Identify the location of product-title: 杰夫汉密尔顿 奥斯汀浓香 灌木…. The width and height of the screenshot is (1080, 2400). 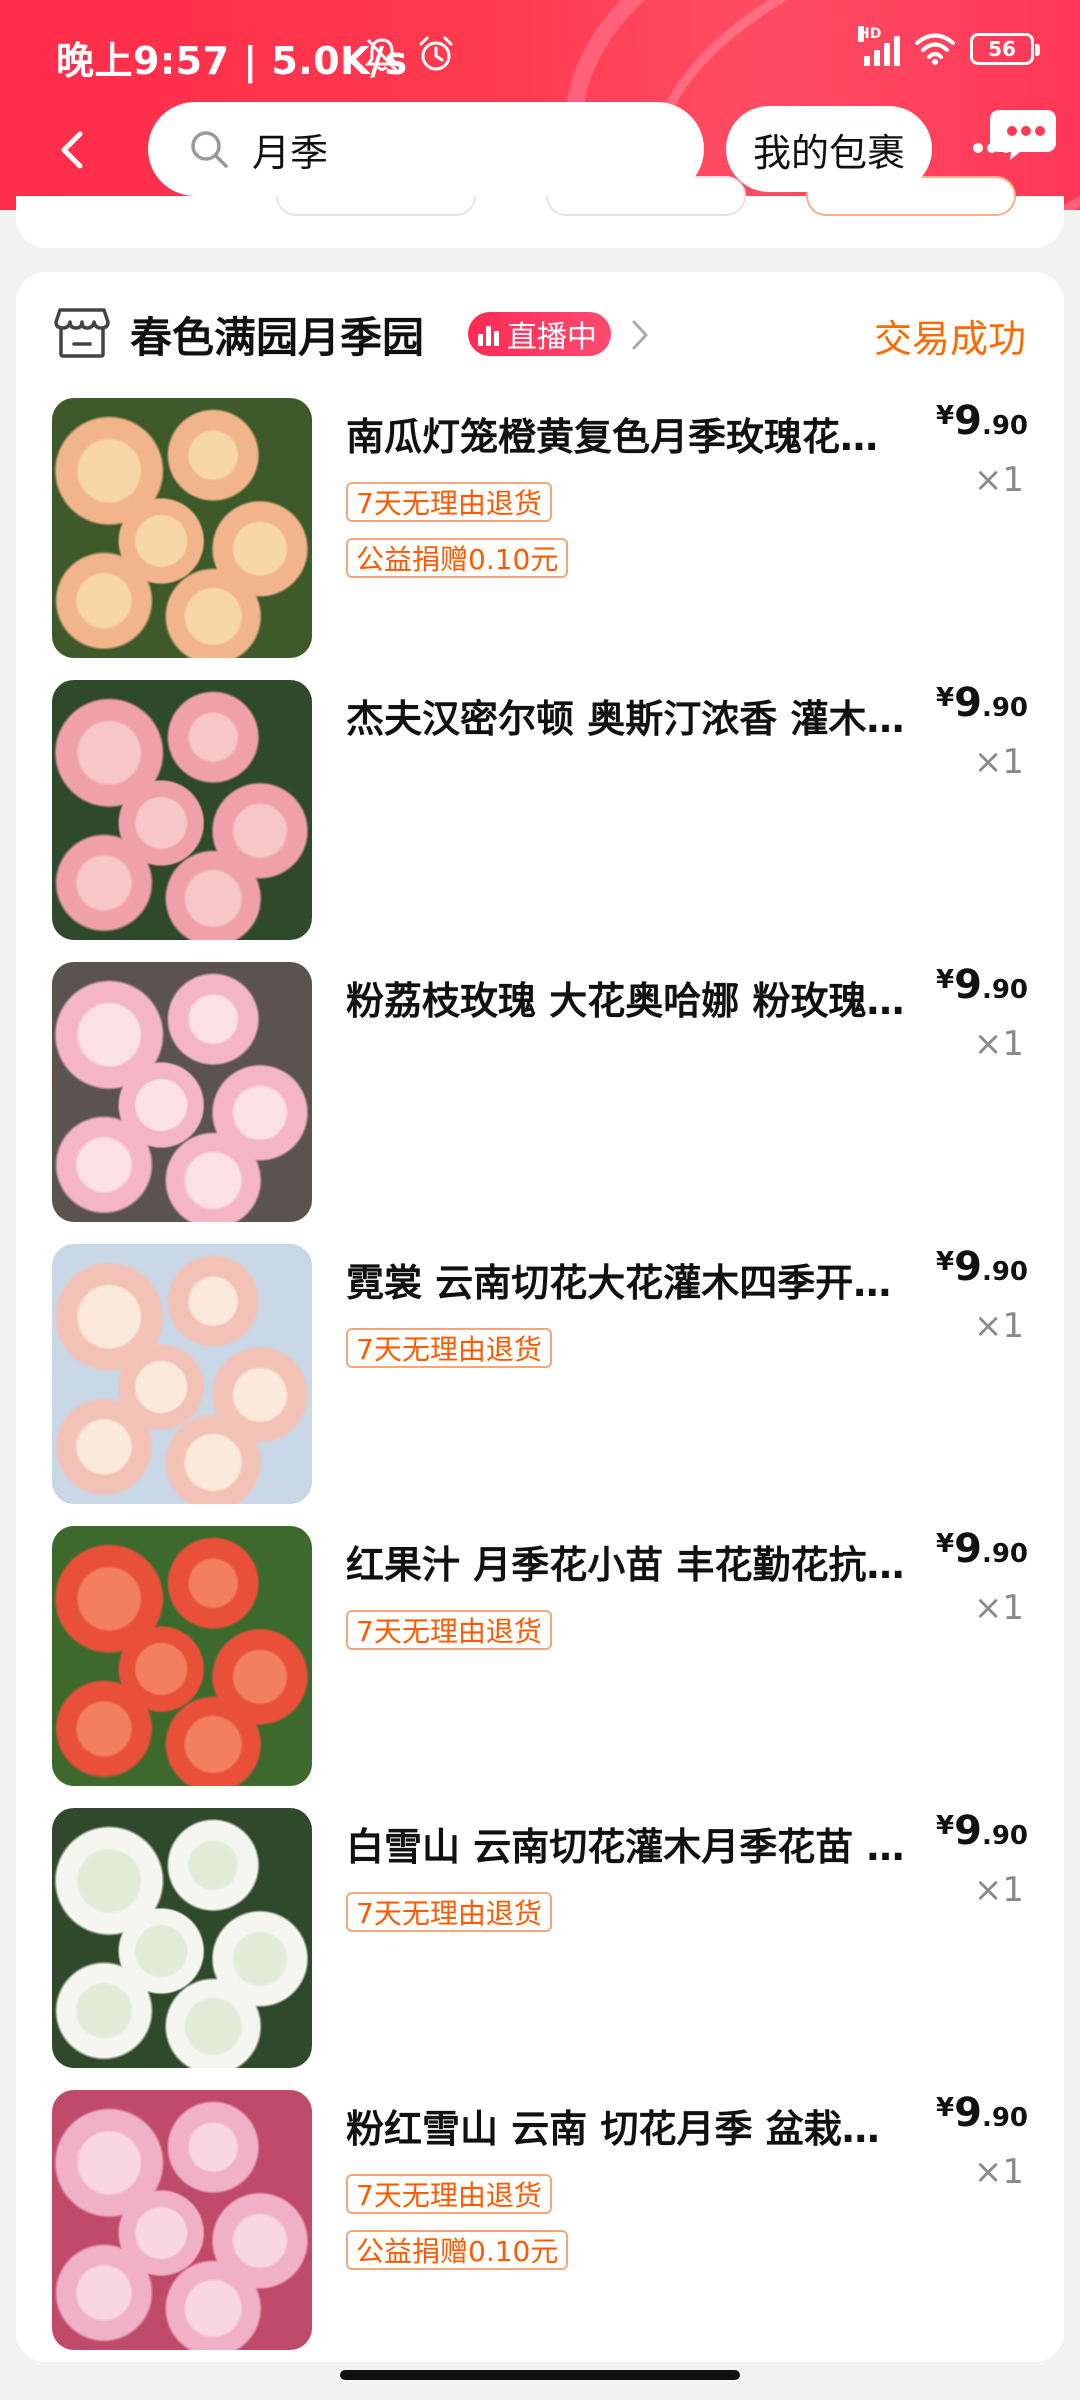
(646, 715).